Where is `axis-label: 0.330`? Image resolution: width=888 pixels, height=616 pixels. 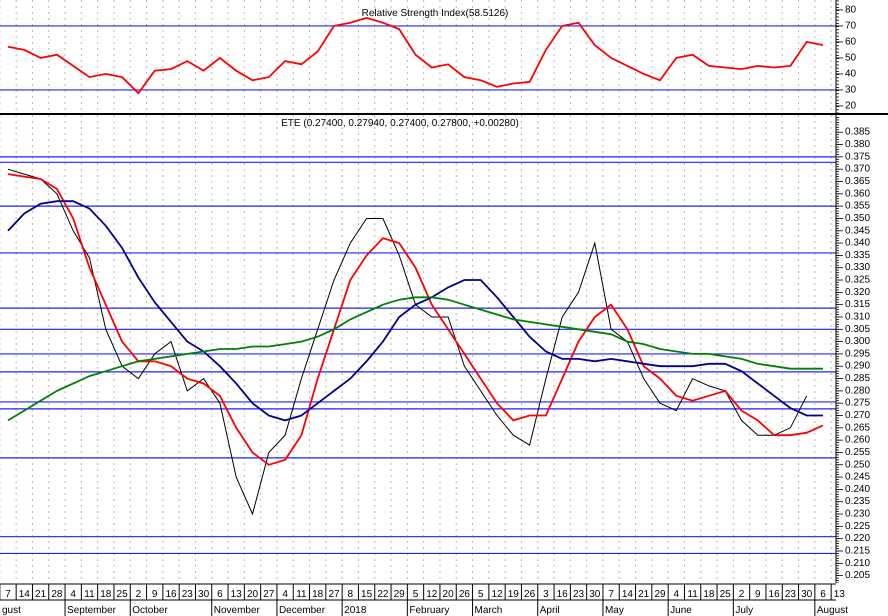 axis-label: 0.330 is located at coordinates (857, 268).